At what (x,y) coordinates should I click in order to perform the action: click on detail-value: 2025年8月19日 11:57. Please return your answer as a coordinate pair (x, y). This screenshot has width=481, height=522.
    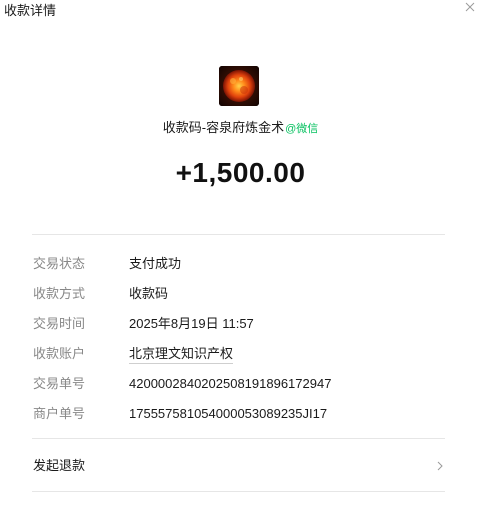
    Looking at the image, I should click on (191, 323).